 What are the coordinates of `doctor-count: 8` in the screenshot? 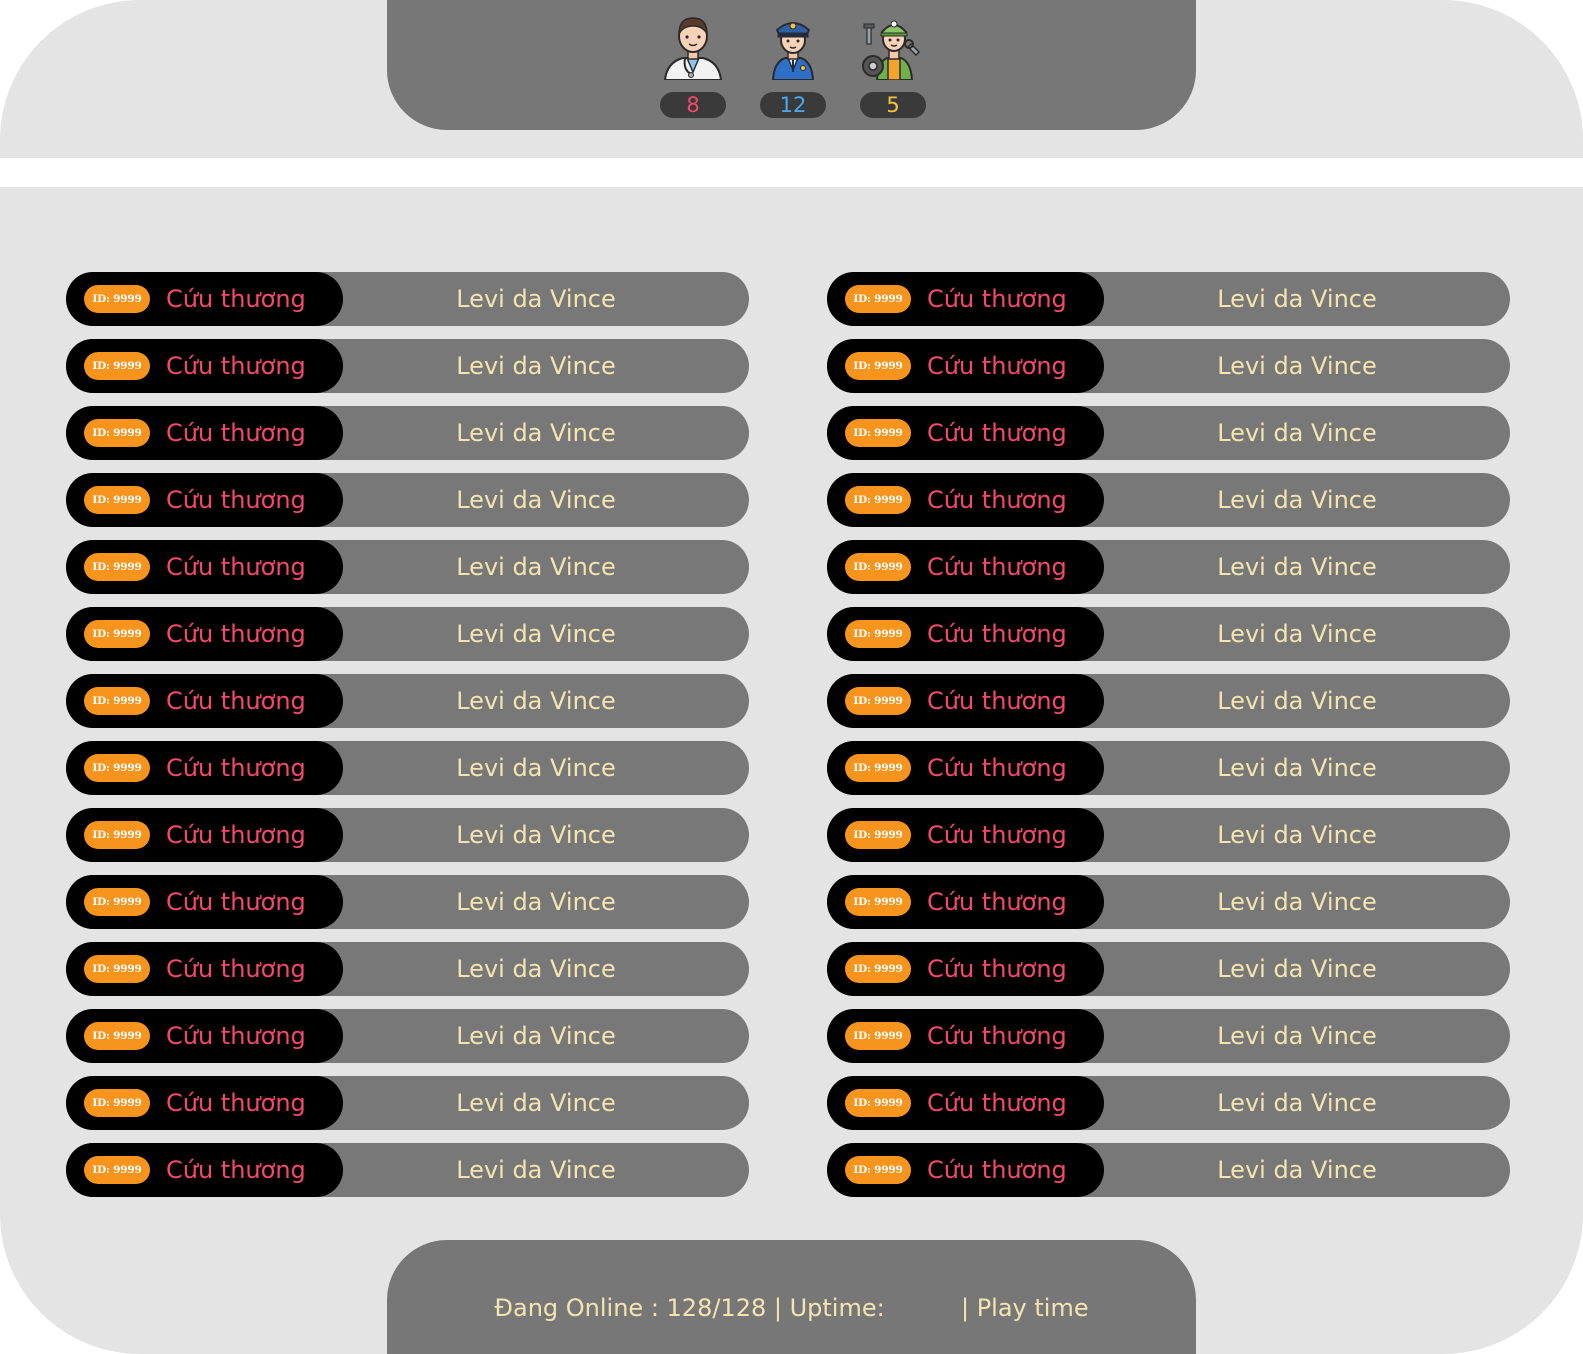 It's located at (693, 105).